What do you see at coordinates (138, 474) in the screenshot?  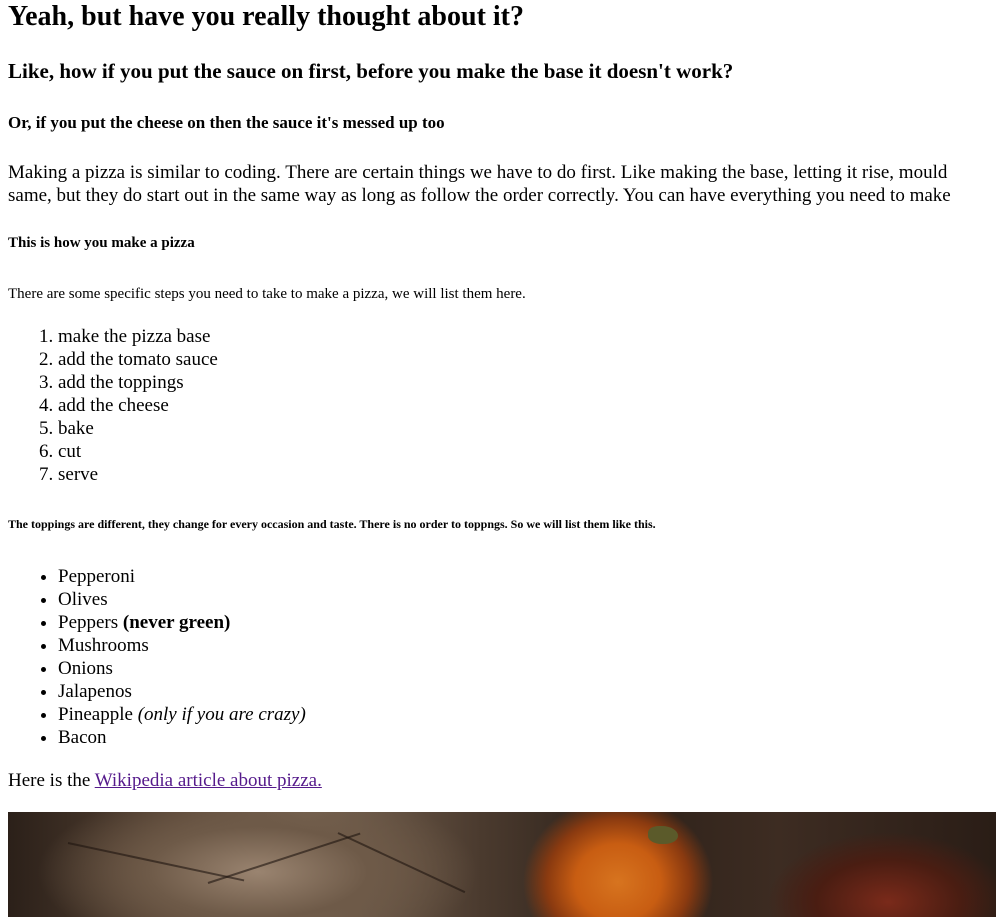 I see `step-item: serve` at bounding box center [138, 474].